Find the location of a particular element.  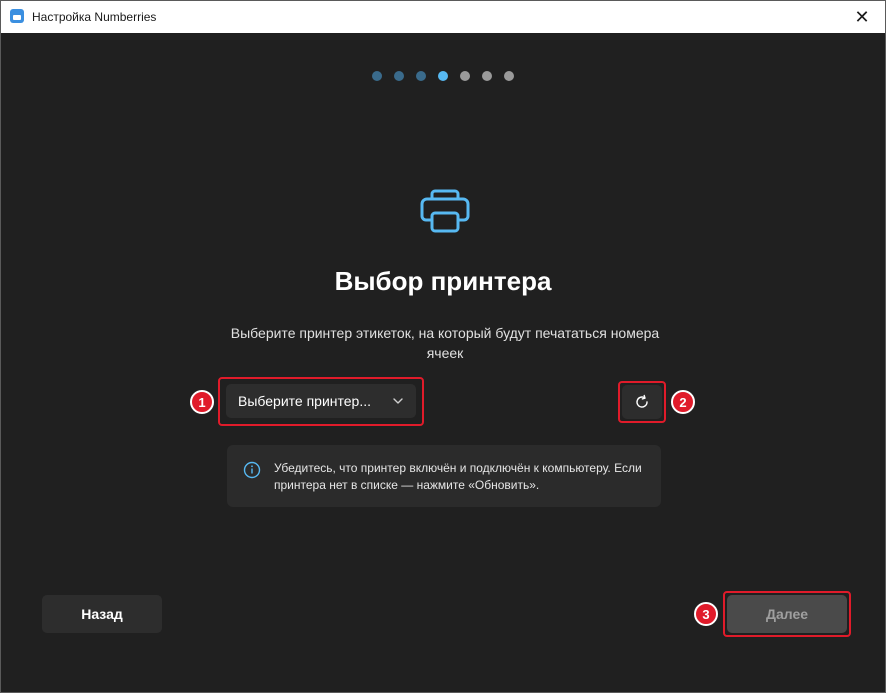

close-icon: ✕ is located at coordinates (862, 16).